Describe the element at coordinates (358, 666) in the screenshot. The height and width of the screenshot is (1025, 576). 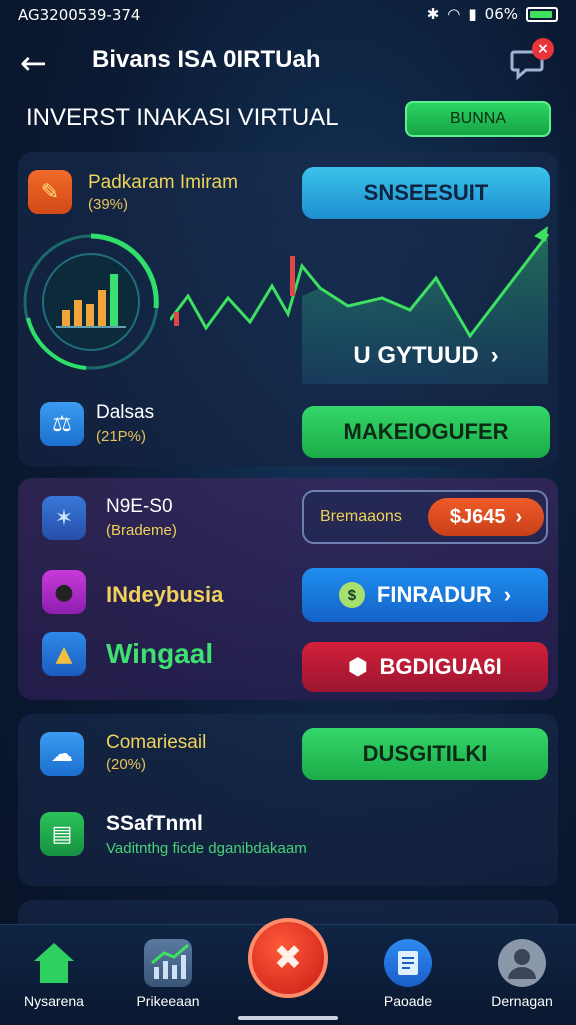
I see `shield-icon: ⬢` at that location.